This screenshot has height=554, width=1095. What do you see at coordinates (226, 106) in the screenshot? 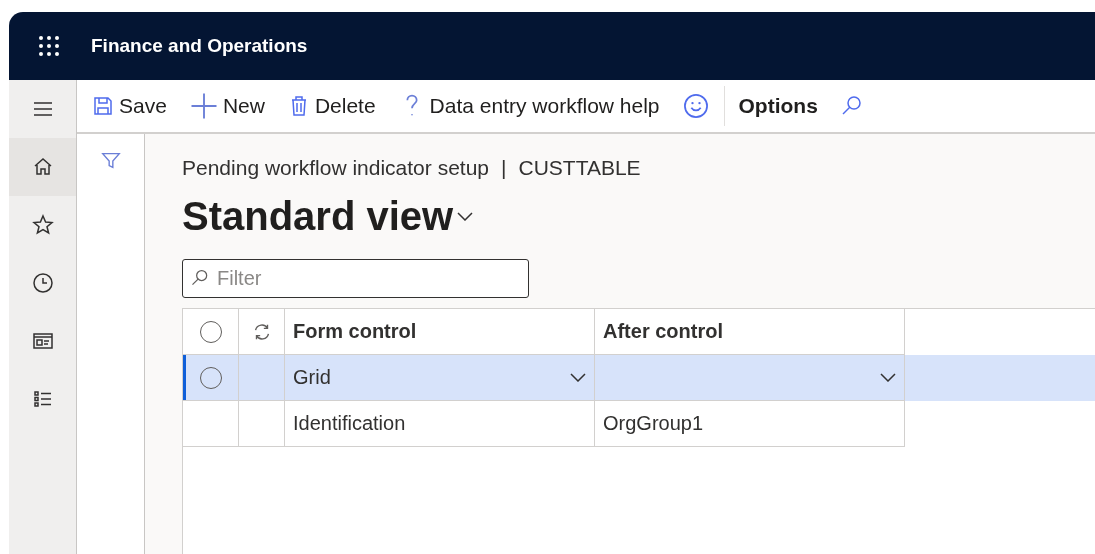
I see `new-button: New` at bounding box center [226, 106].